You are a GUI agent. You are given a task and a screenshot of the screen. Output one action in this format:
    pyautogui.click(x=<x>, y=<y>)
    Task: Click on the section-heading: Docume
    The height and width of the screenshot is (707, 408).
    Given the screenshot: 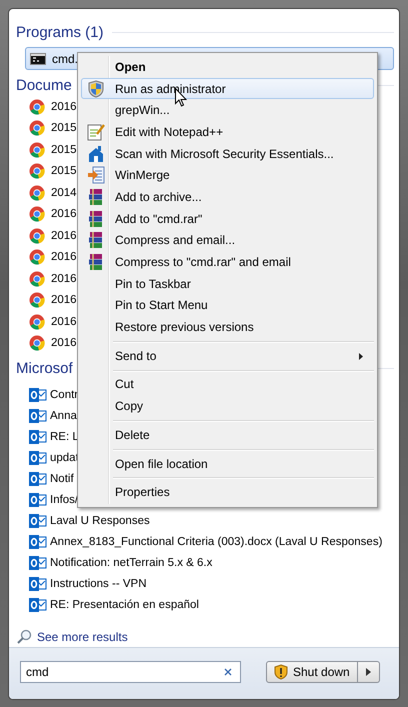 What is the action you would take?
    pyautogui.click(x=44, y=85)
    